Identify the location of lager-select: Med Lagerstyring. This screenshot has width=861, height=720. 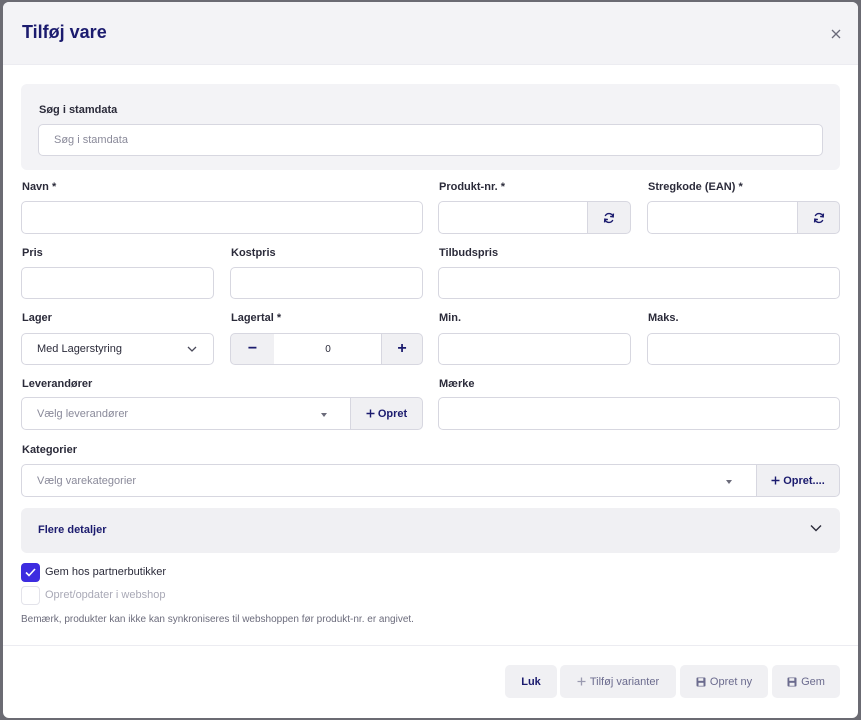
(117, 349).